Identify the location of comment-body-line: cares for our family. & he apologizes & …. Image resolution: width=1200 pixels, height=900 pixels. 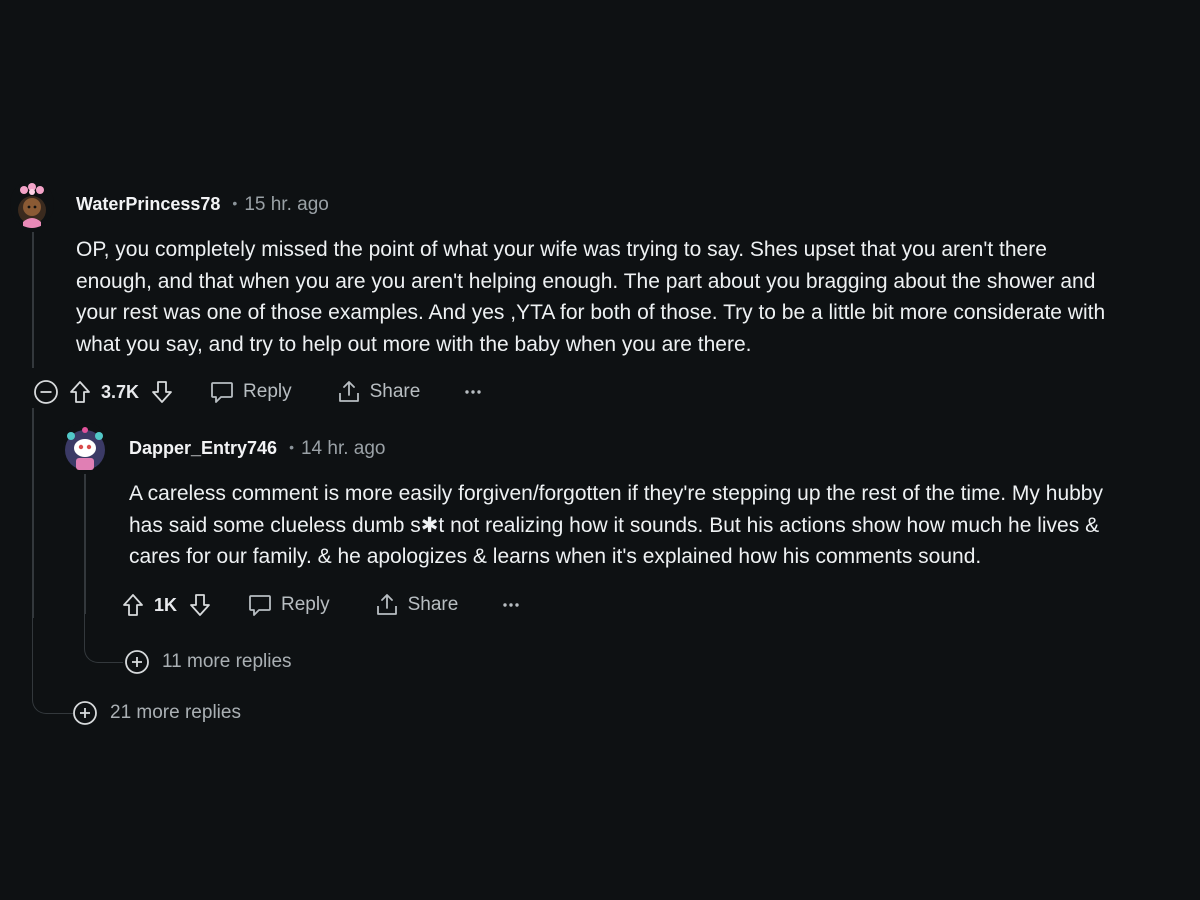
(555, 556).